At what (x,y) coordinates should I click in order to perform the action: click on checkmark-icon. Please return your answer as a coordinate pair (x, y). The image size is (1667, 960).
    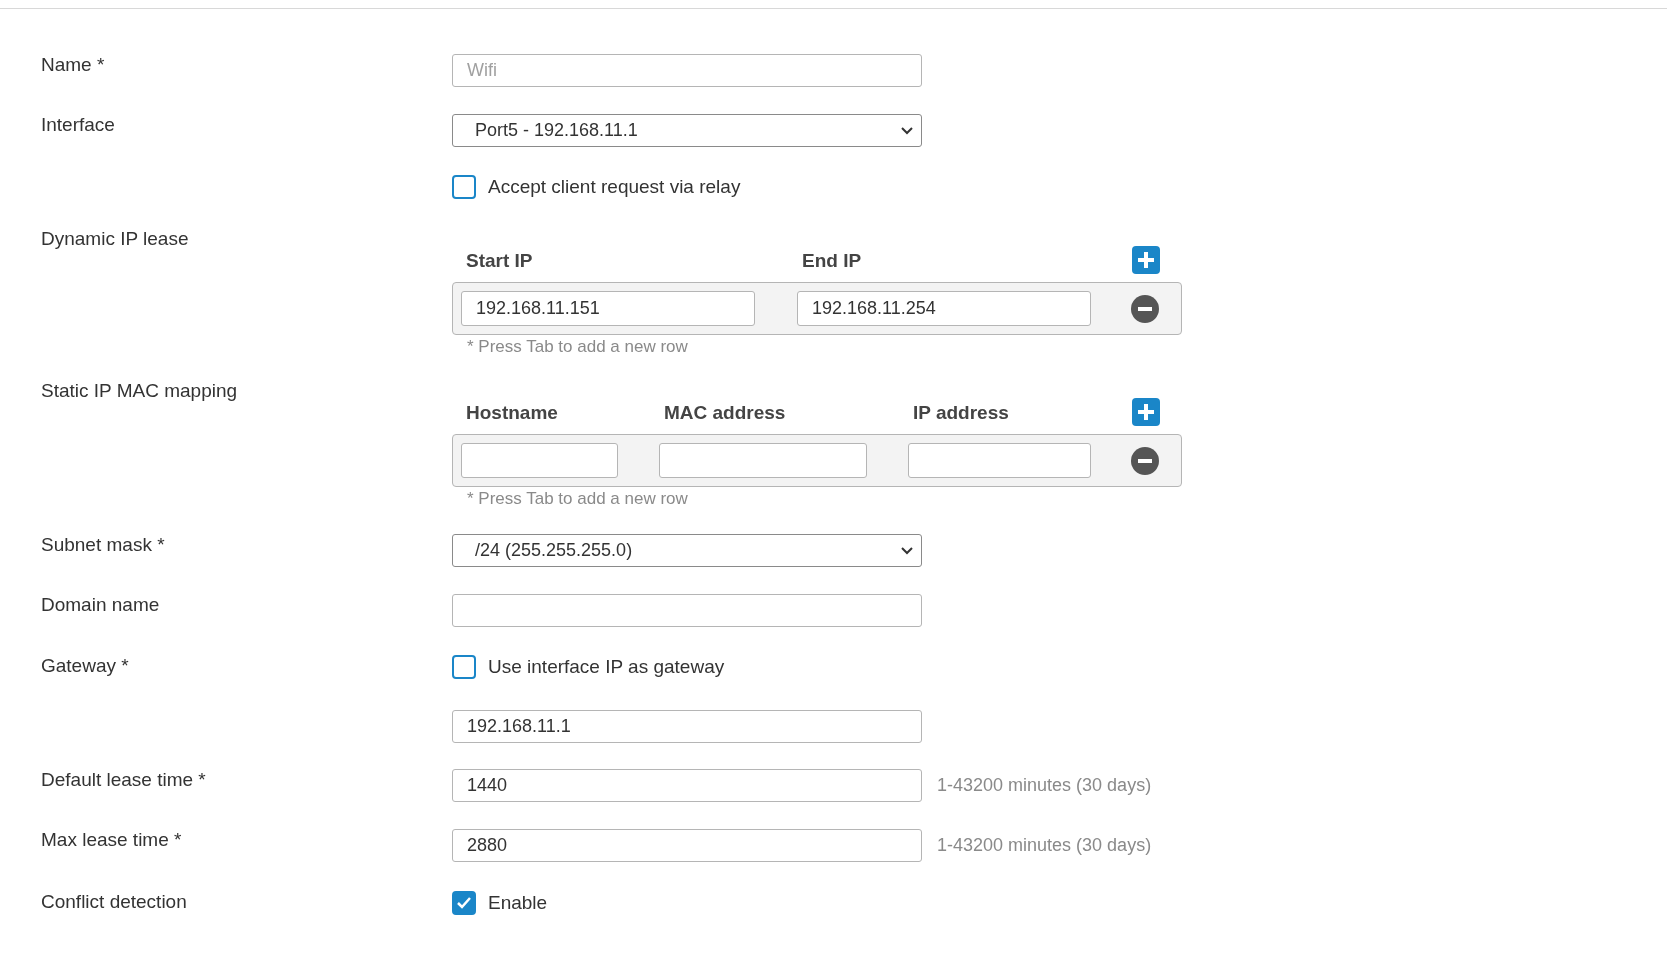
    Looking at the image, I should click on (464, 903).